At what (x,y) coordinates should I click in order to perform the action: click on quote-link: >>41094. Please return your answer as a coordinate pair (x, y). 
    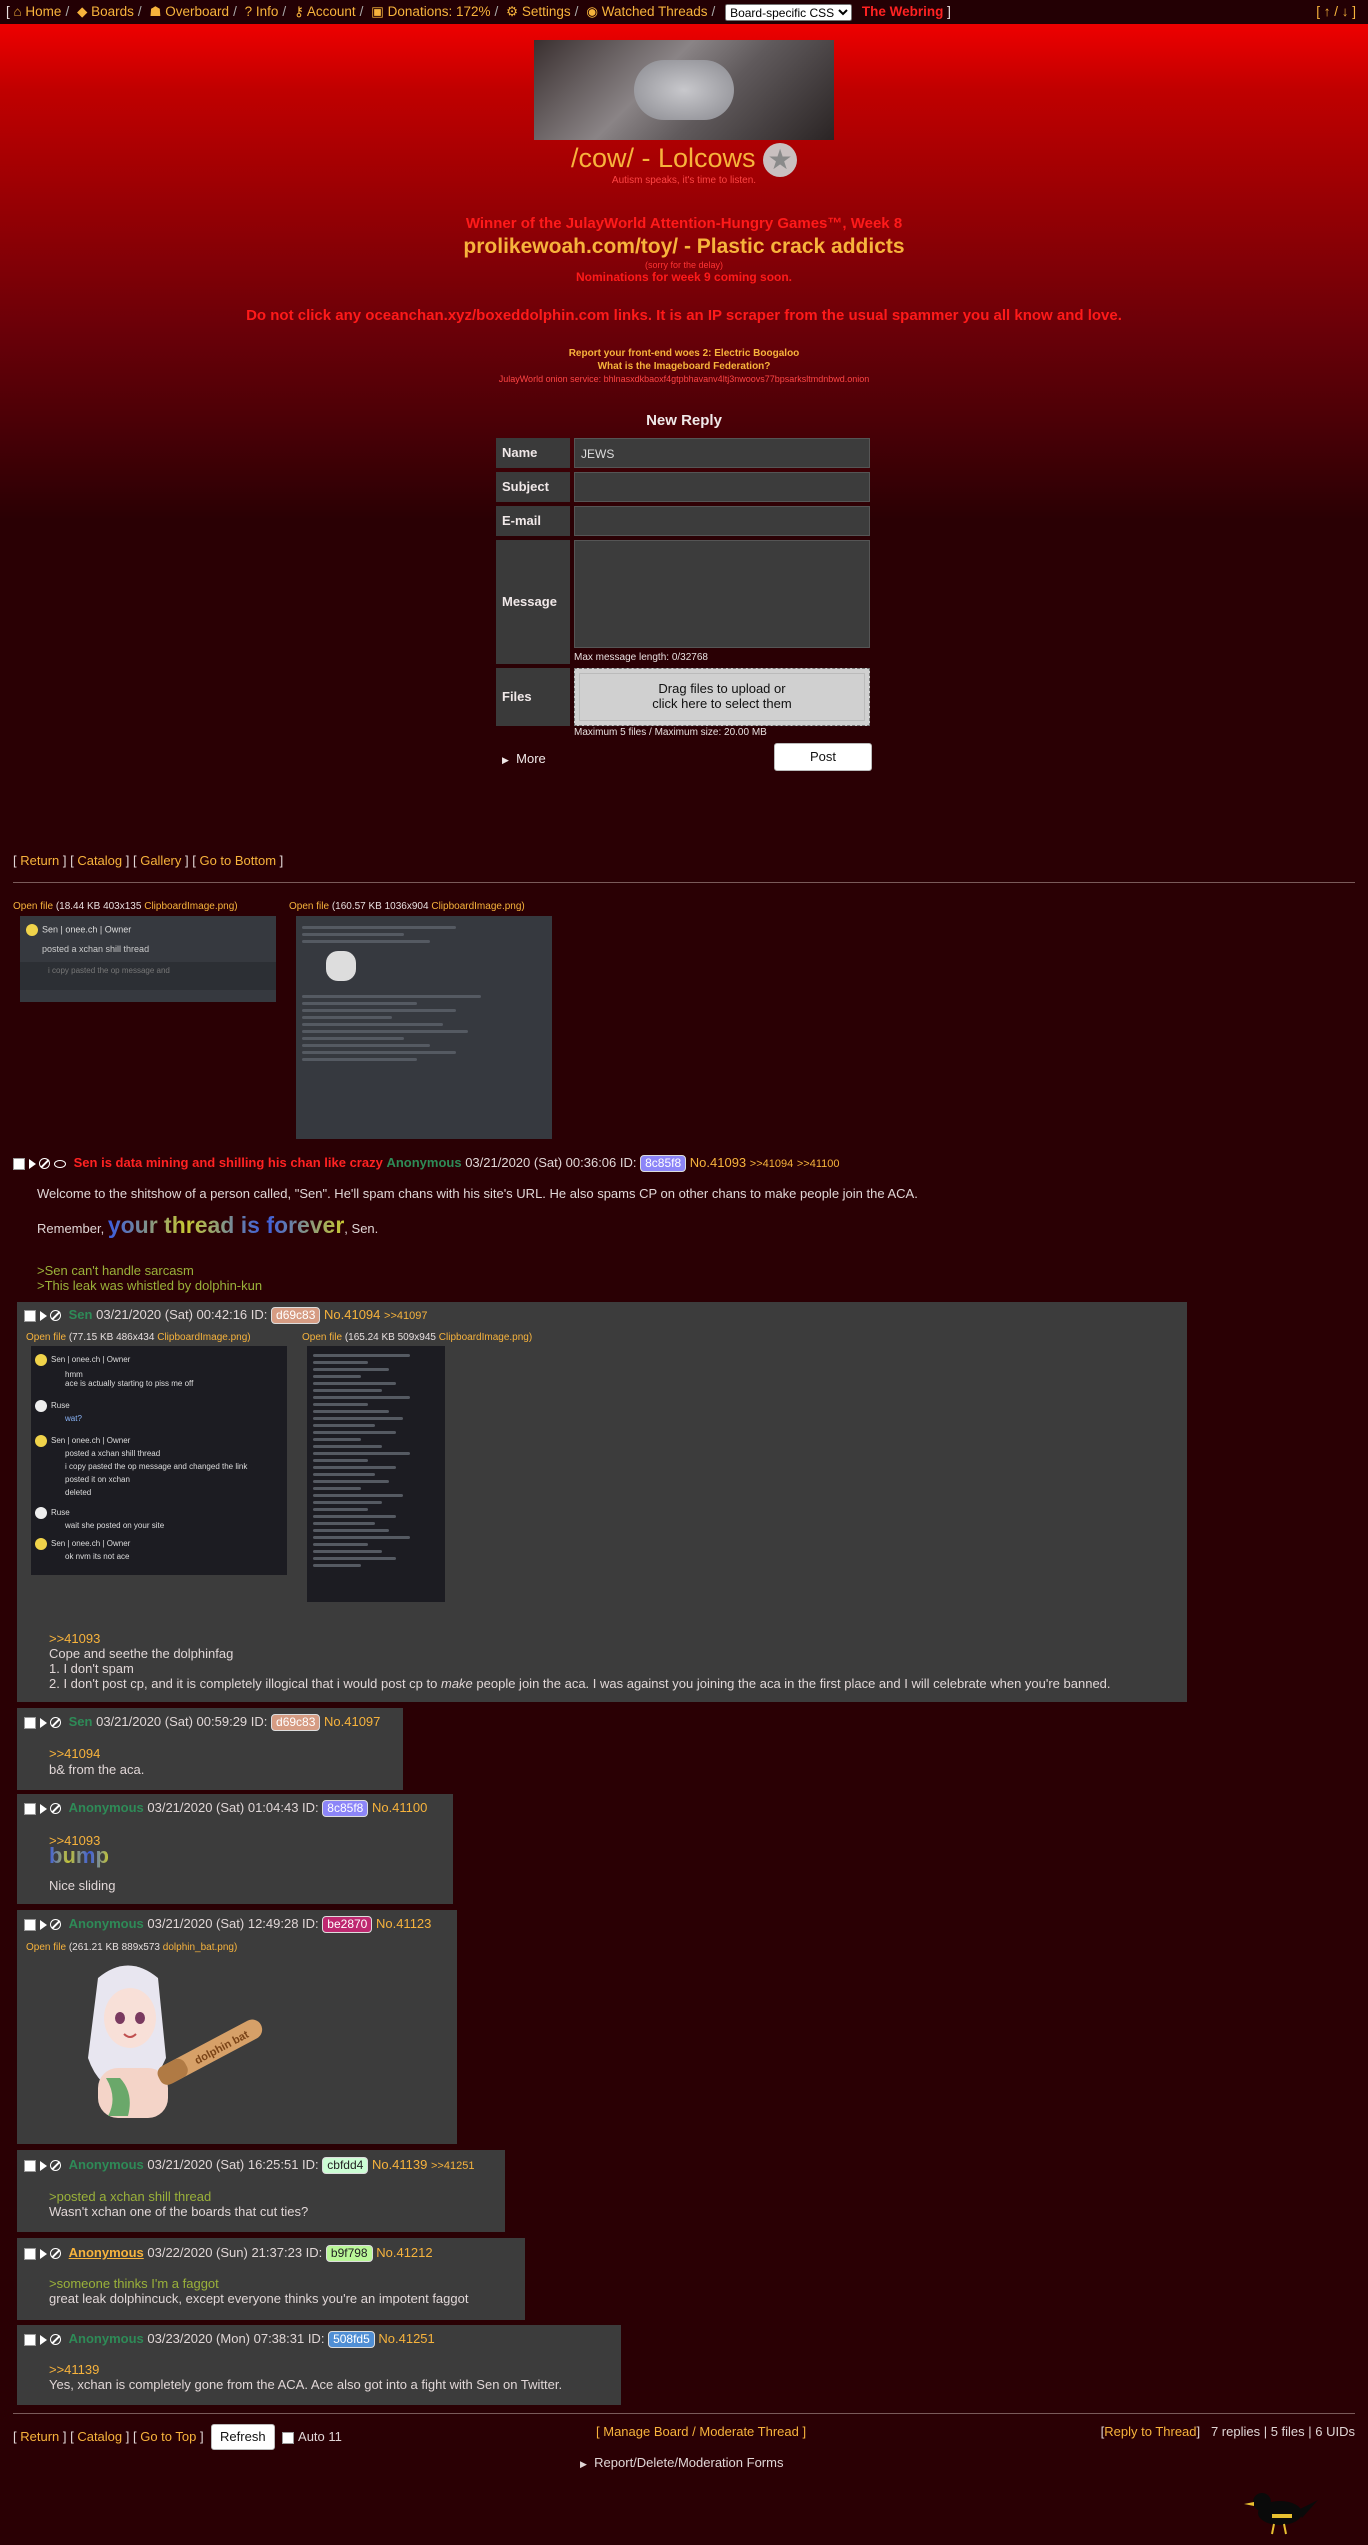
    Looking at the image, I should click on (74, 1753).